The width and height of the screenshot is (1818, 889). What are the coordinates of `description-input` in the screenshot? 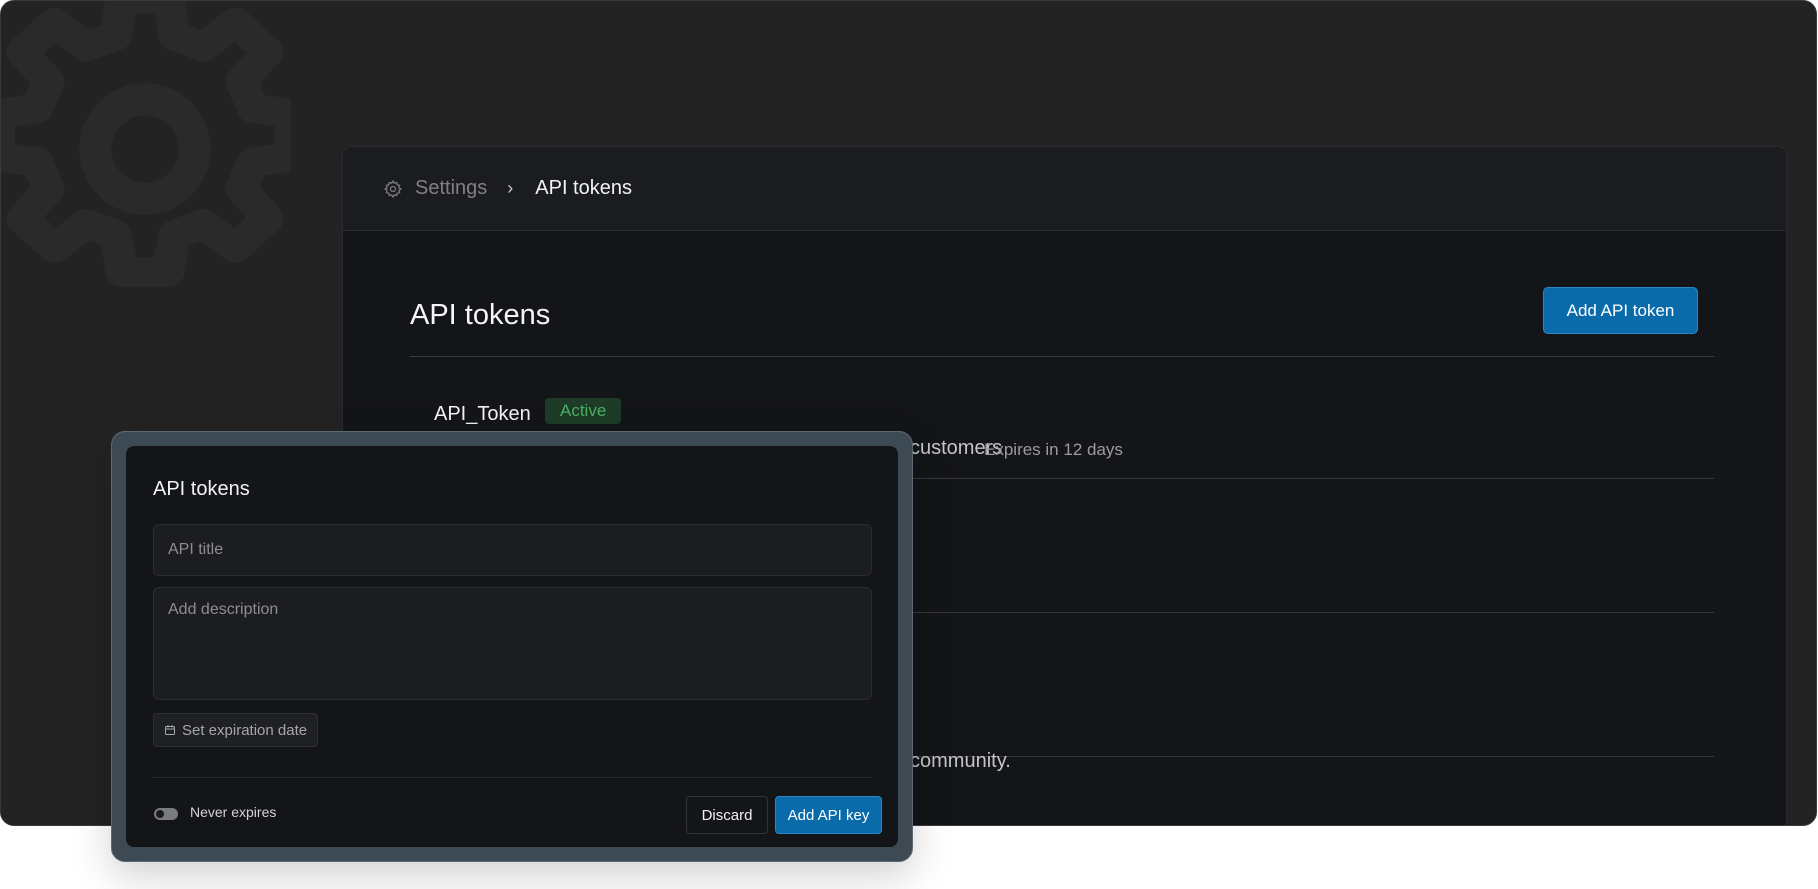 It's located at (512, 643).